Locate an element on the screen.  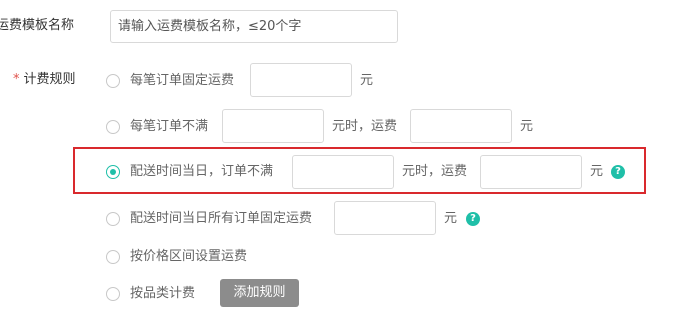
option-same-day-threshold-label: 配送时间当日，订单不满 is located at coordinates (202, 171).